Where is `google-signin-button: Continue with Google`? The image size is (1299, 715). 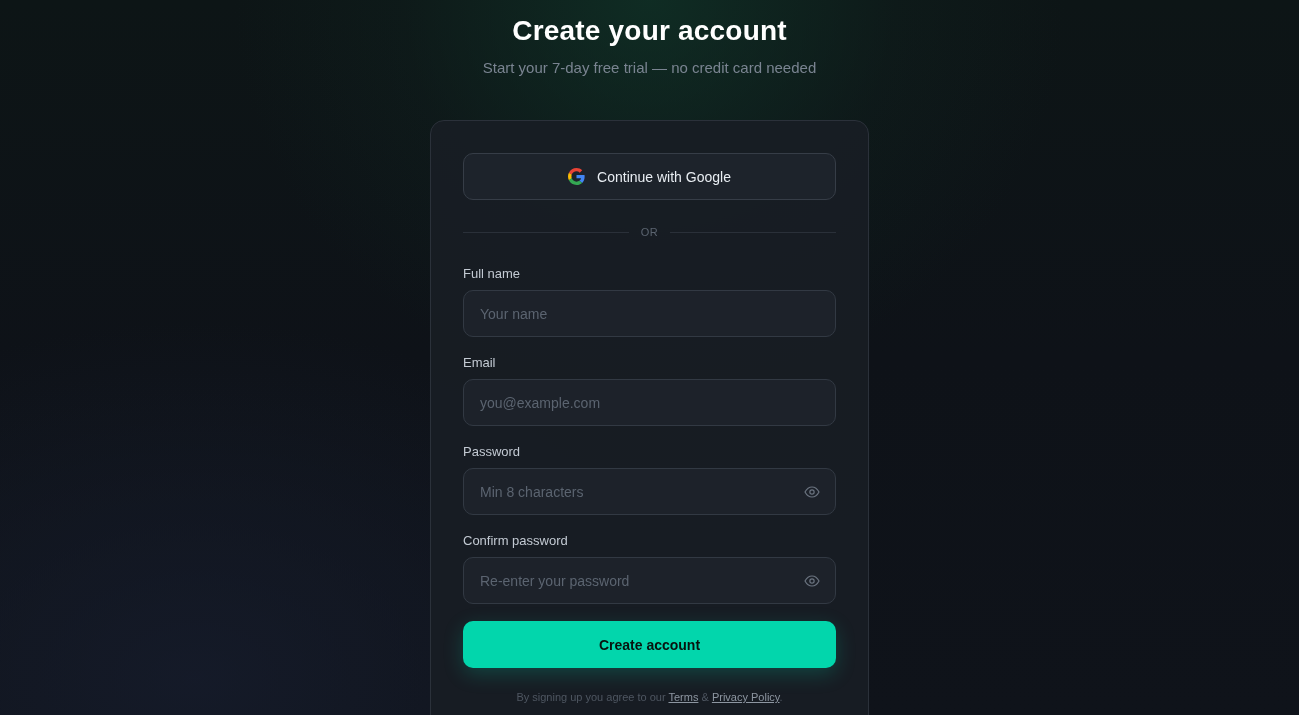 google-signin-button: Continue with Google is located at coordinates (649, 176).